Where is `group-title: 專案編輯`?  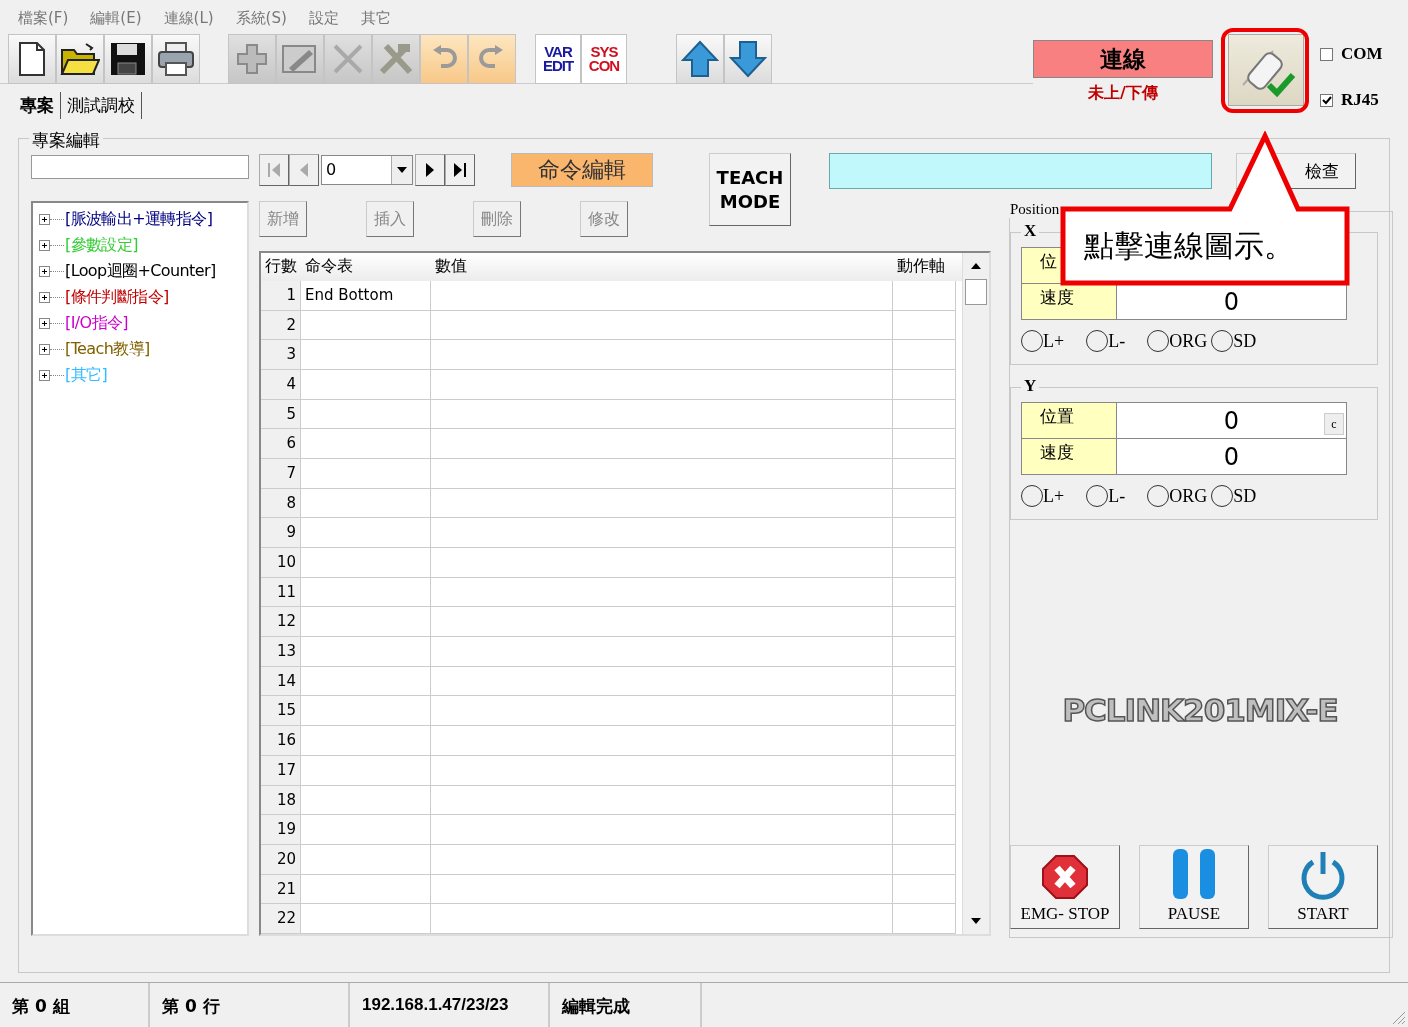 group-title: 專案編輯 is located at coordinates (66, 140).